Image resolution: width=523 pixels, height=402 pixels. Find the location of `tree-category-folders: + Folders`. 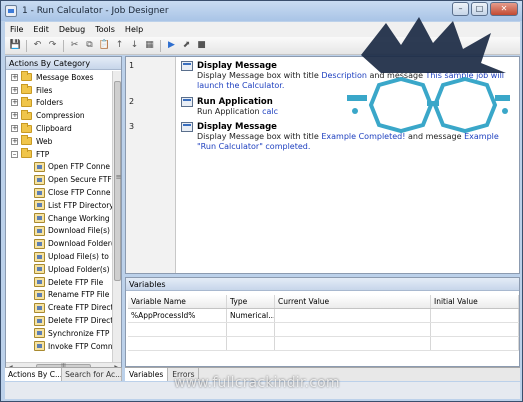

tree-category-folders: + Folders is located at coordinates (59, 103).